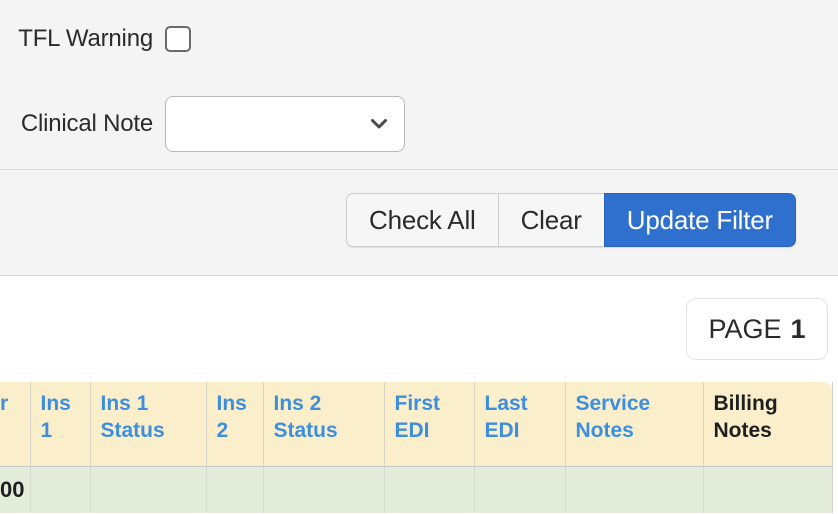  I want to click on column-header-first-edi: First EDI, so click(429, 424).